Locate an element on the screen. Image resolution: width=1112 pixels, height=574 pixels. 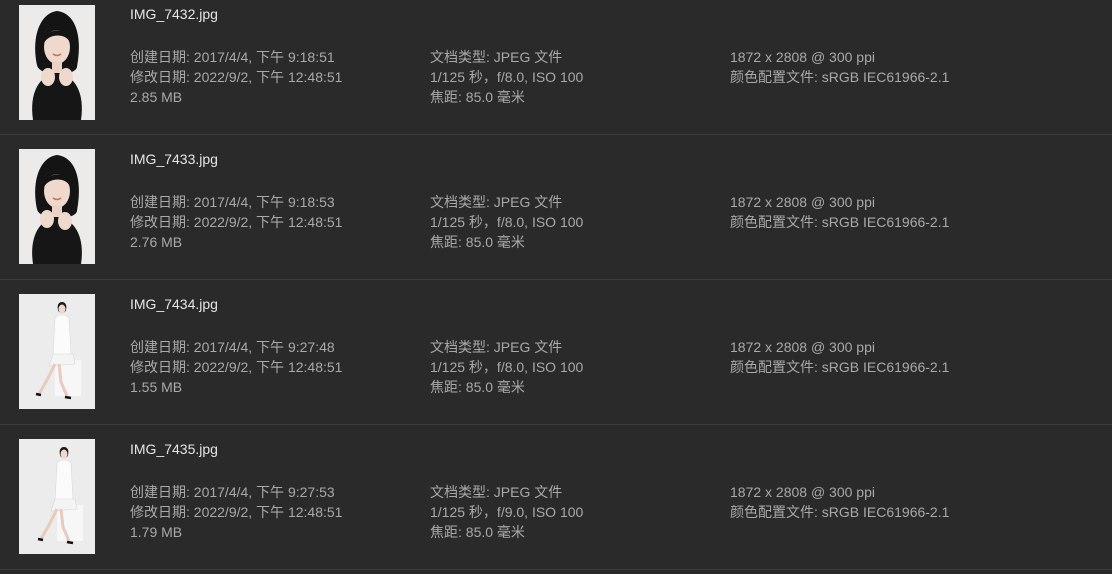
file-name: IMG_7432.jpg is located at coordinates (174, 14).